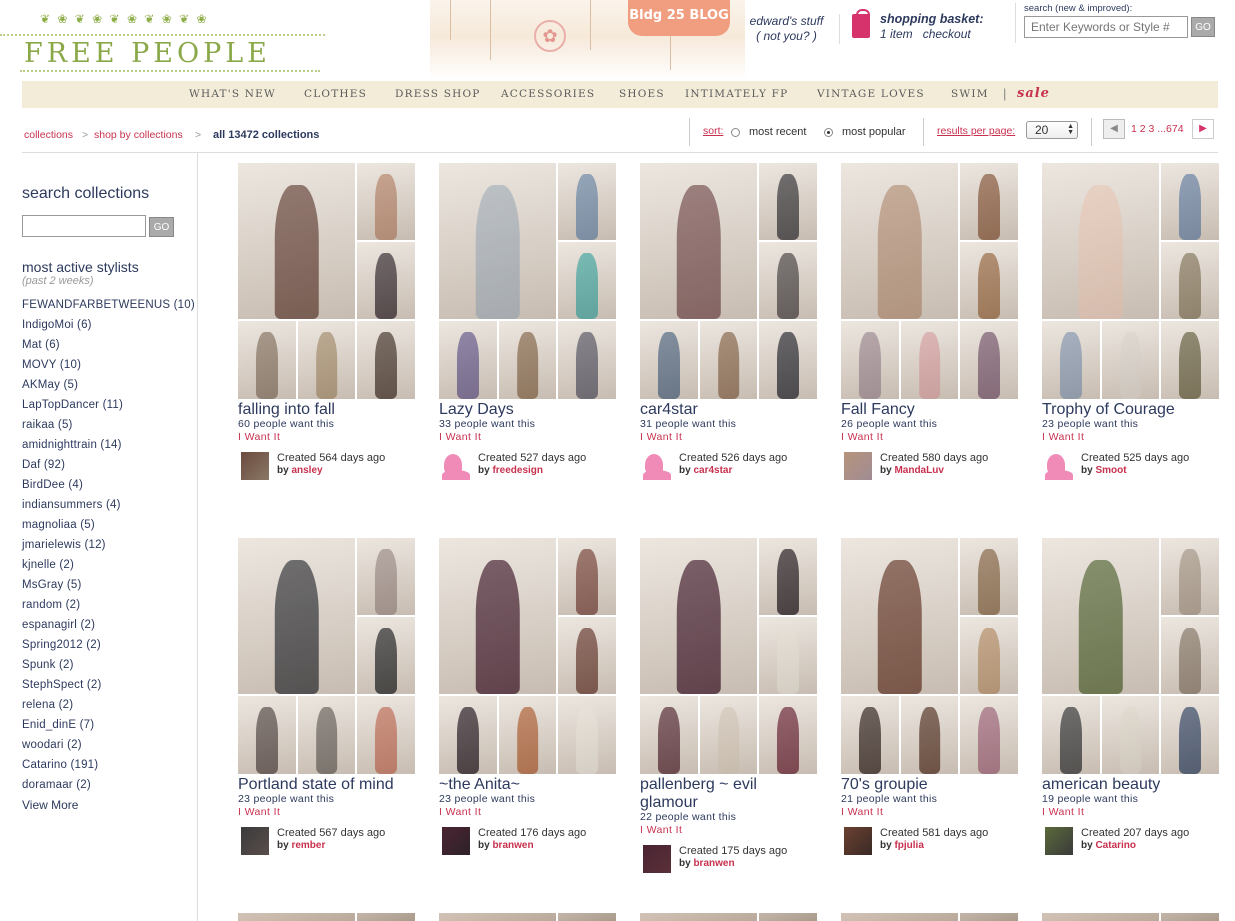 The image size is (1235, 921). Describe the element at coordinates (728, 410) in the screenshot. I see `collection-title: car4star` at that location.